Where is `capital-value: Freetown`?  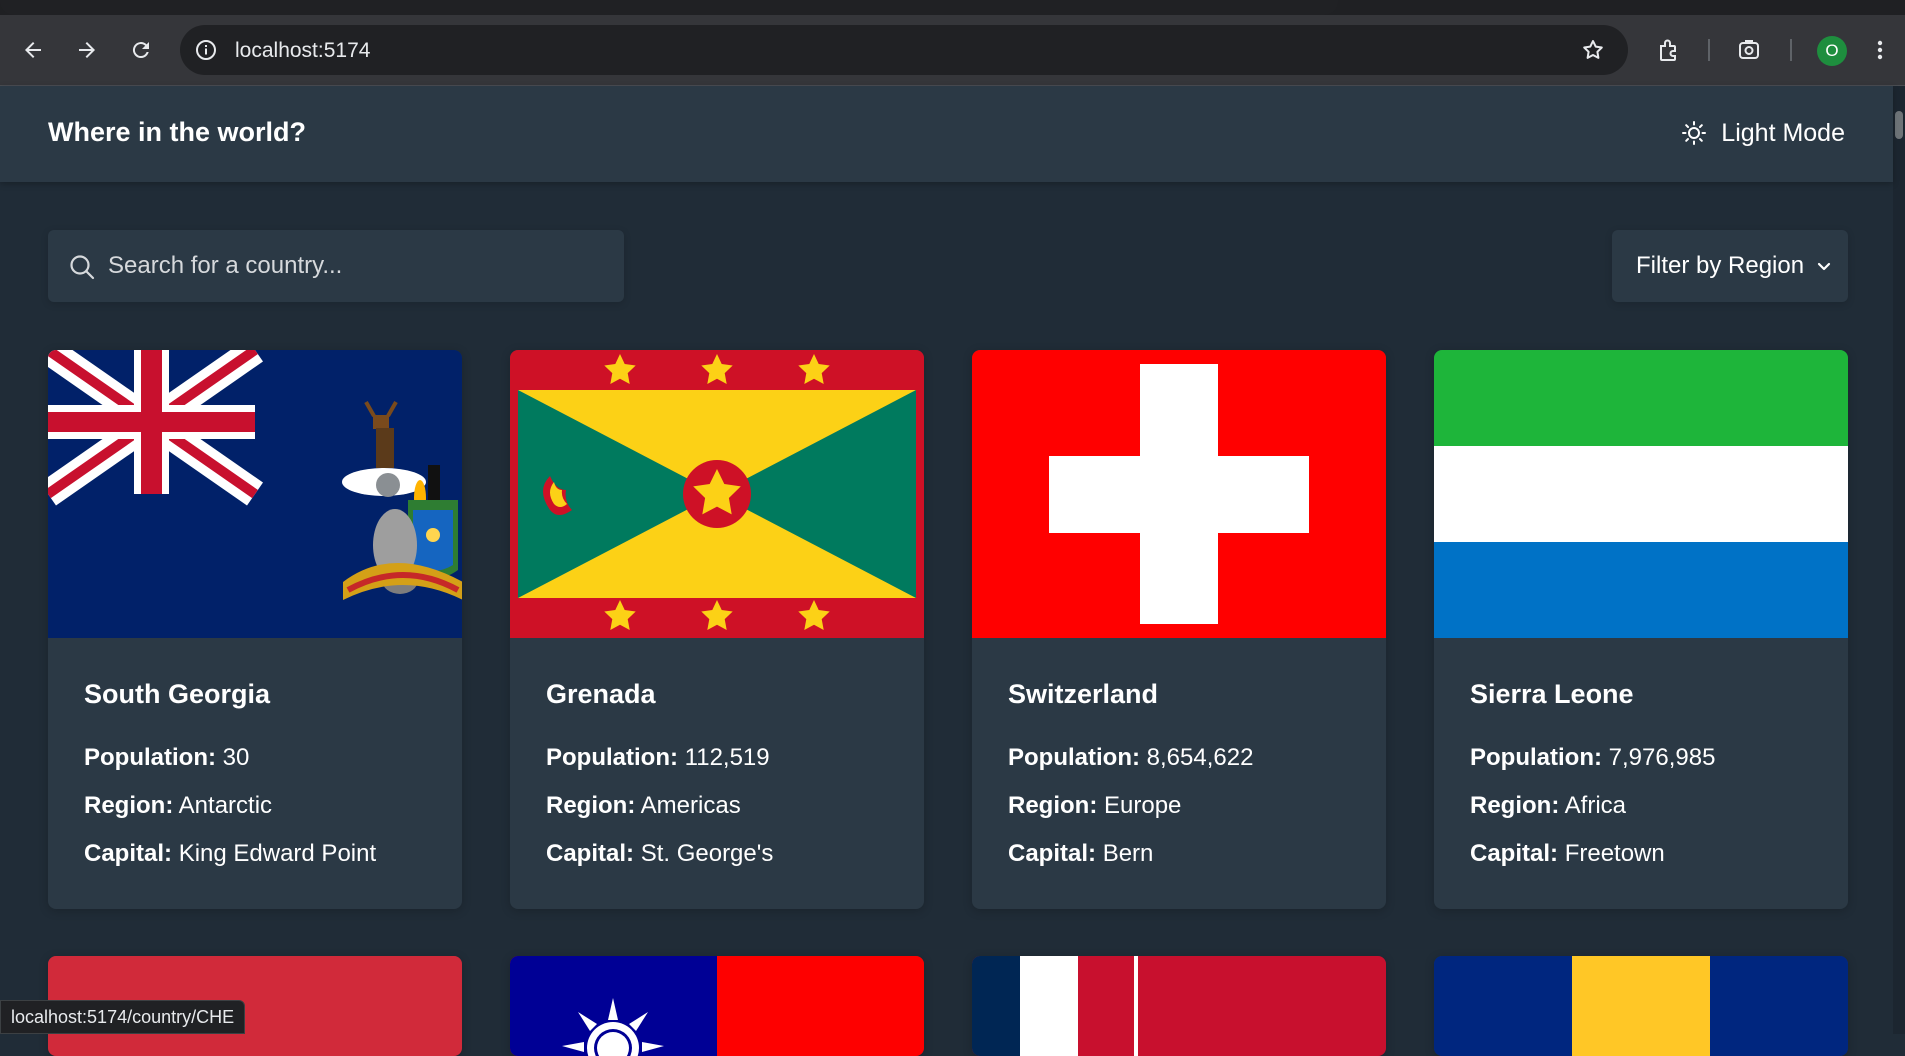 capital-value: Freetown is located at coordinates (1614, 853).